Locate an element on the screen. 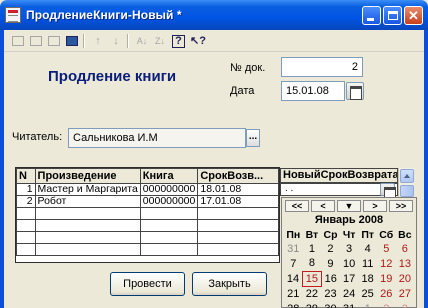 Image resolution: width=428 pixels, height=308 pixels. table-row: 2 Робот 000000000 17.01.08 is located at coordinates (147, 201).